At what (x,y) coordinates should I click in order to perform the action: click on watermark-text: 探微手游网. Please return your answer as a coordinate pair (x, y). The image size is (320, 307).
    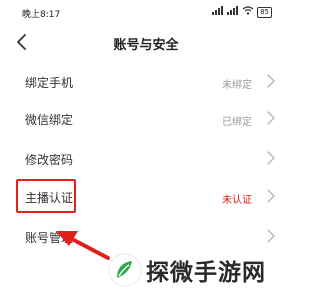
    Looking at the image, I should click on (206, 273).